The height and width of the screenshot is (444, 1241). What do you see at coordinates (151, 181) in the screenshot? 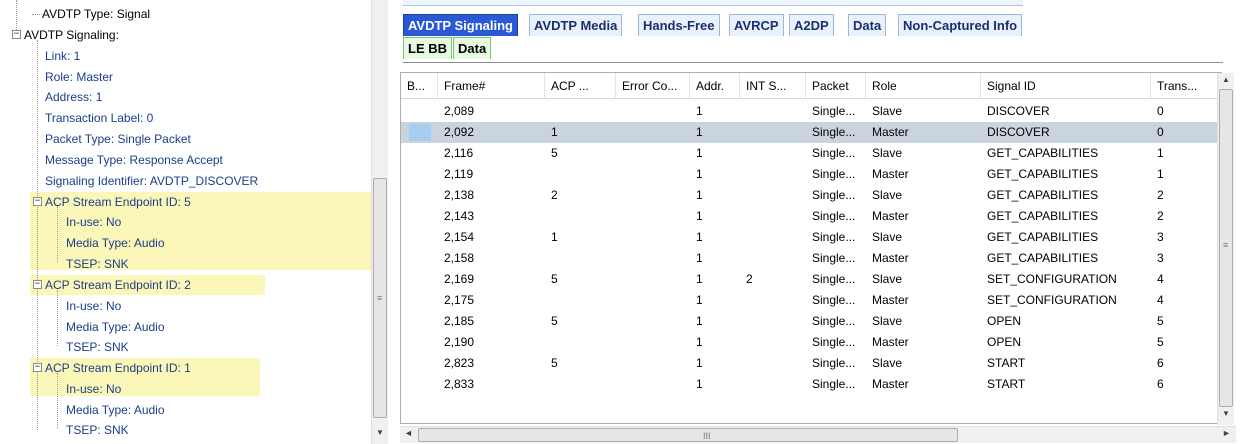
I see `tree-node: Signaling Identifier: AVDTP_DISCOVER` at bounding box center [151, 181].